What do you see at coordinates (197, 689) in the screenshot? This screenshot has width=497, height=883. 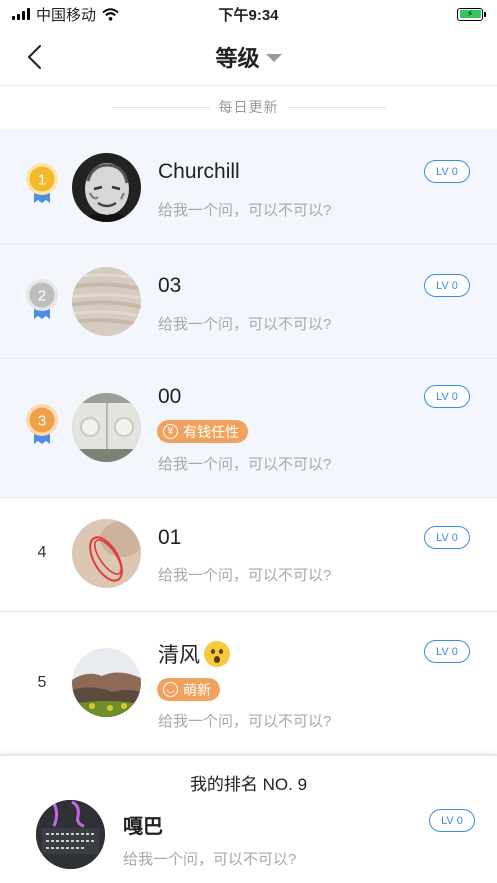 I see `user-tag-label: 萌新` at bounding box center [197, 689].